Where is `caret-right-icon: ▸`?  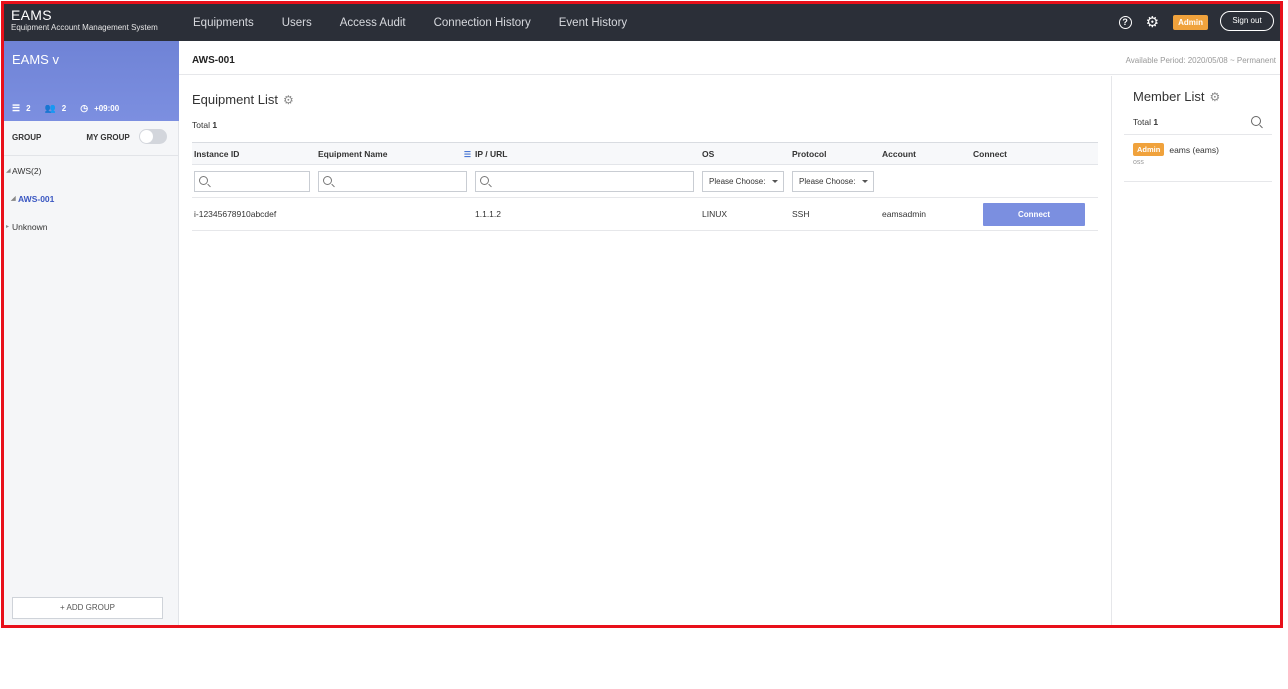 caret-right-icon: ▸ is located at coordinates (8, 227).